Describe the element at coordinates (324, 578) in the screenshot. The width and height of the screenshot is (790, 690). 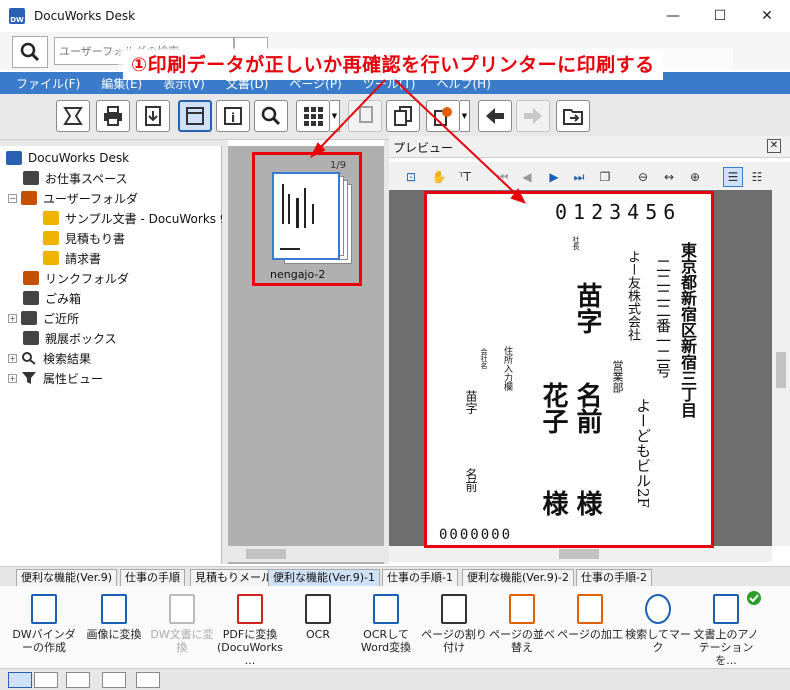
I see `tab-useful-v9-1: 便利な機能(Ver.9)-1` at that location.